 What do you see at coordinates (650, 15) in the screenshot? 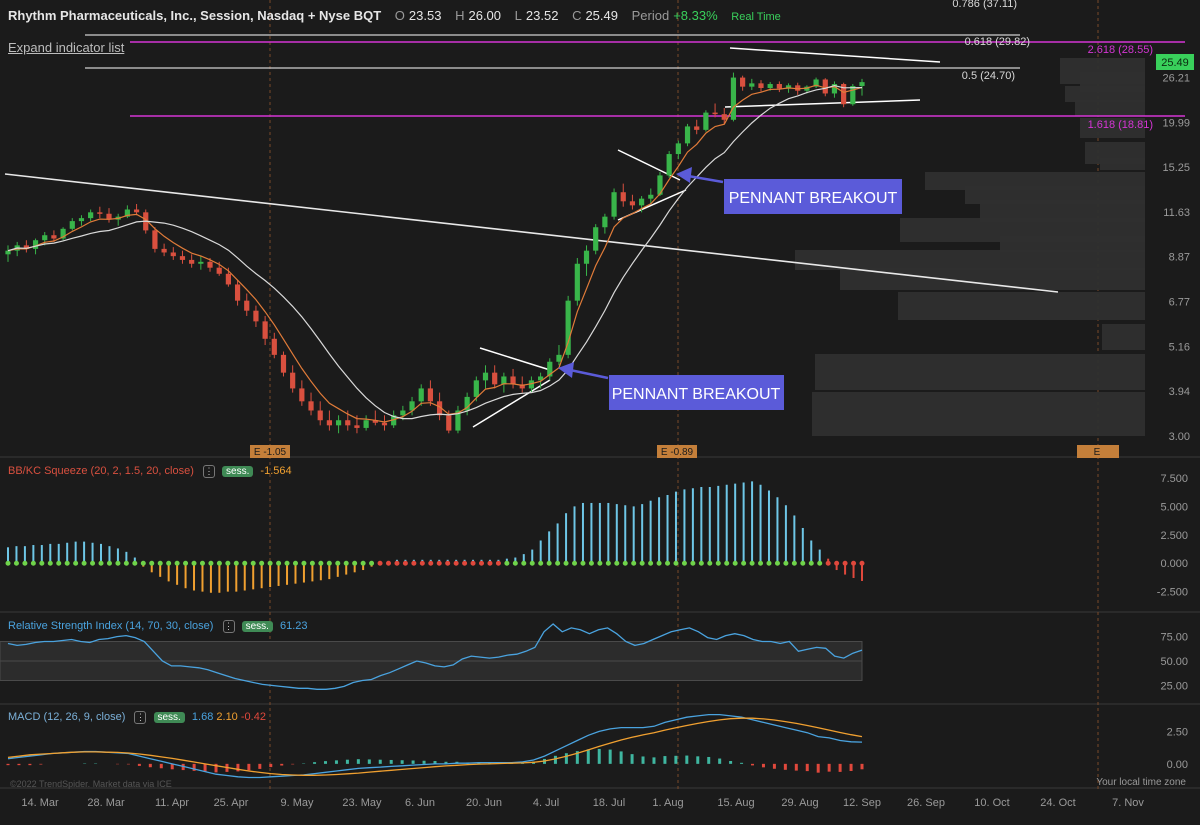
I see `period-label: Period` at bounding box center [650, 15].